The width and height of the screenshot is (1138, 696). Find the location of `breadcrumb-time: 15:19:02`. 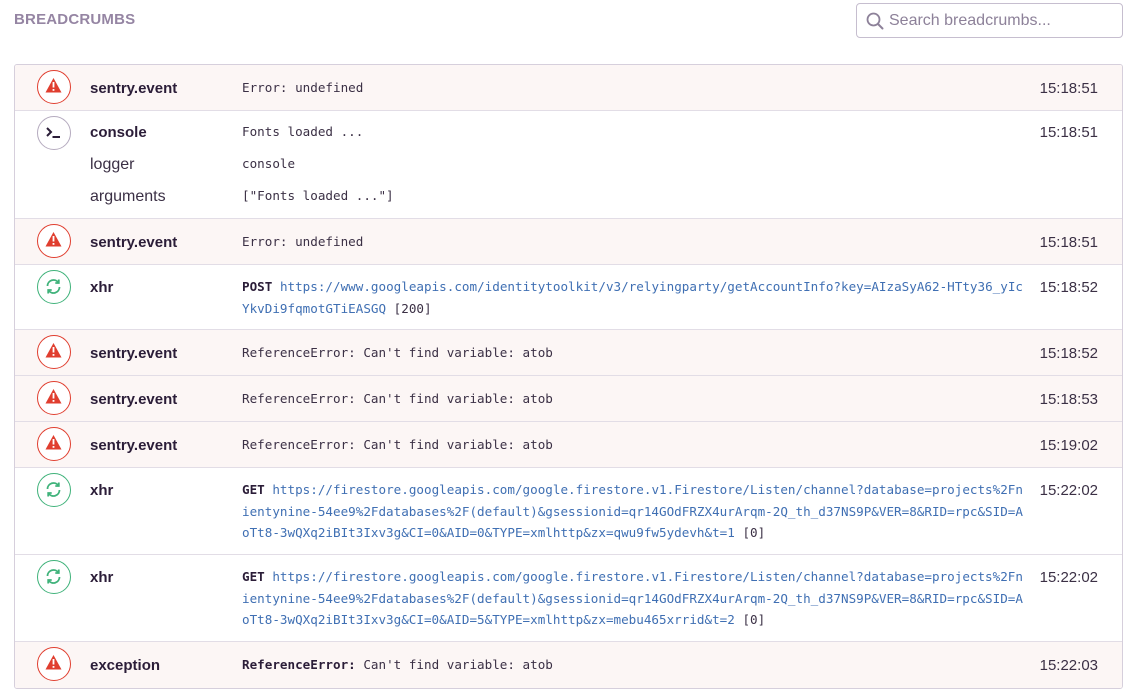

breadcrumb-time: 15:19:02 is located at coordinates (1068, 445).